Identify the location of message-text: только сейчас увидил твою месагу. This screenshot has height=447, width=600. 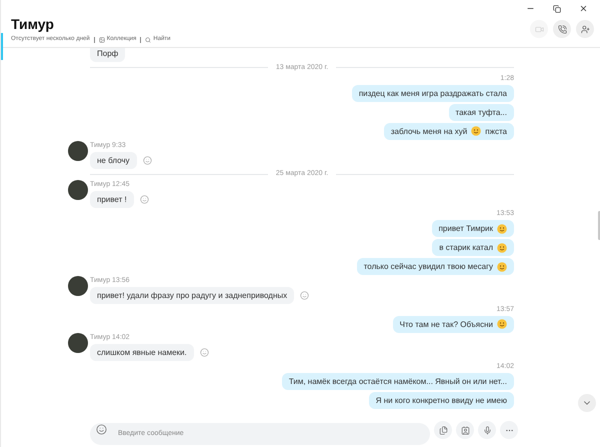
(428, 266).